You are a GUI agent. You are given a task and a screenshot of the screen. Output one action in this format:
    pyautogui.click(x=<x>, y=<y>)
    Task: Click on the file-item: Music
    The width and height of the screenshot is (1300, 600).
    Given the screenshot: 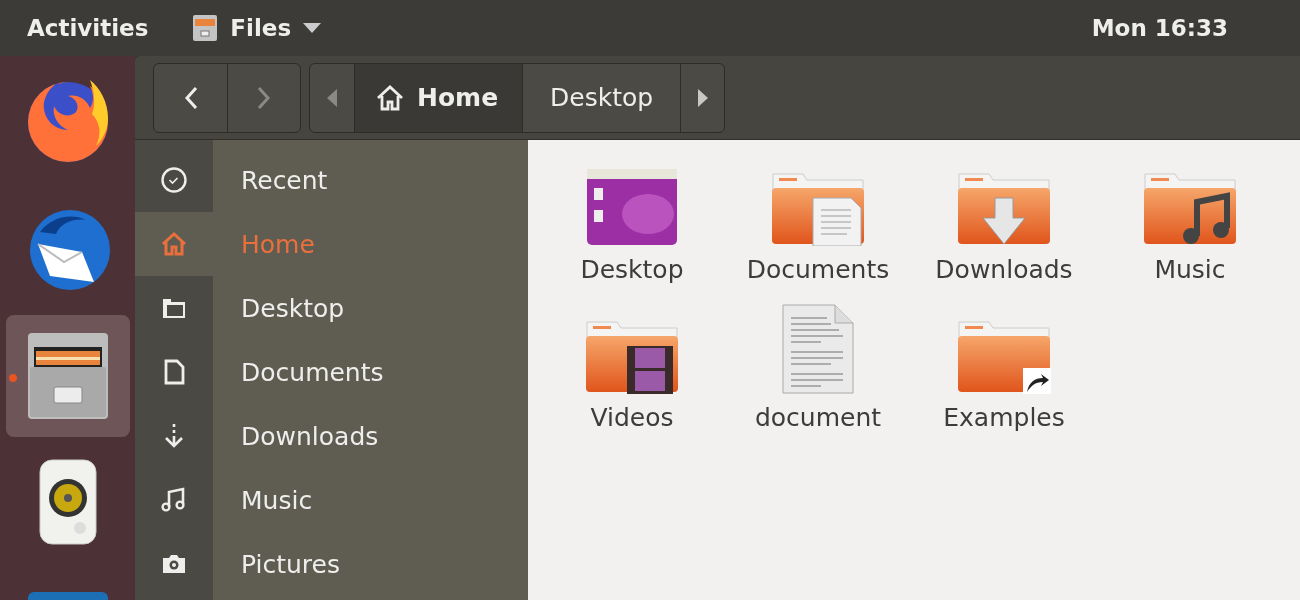 What is the action you would take?
    pyautogui.click(x=1190, y=218)
    